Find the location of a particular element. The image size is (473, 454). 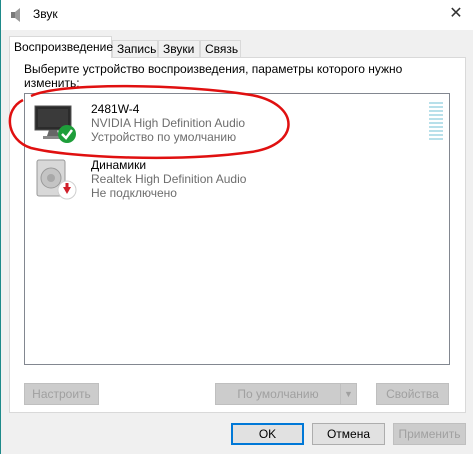

cancel-button: Отмена is located at coordinates (348, 434).